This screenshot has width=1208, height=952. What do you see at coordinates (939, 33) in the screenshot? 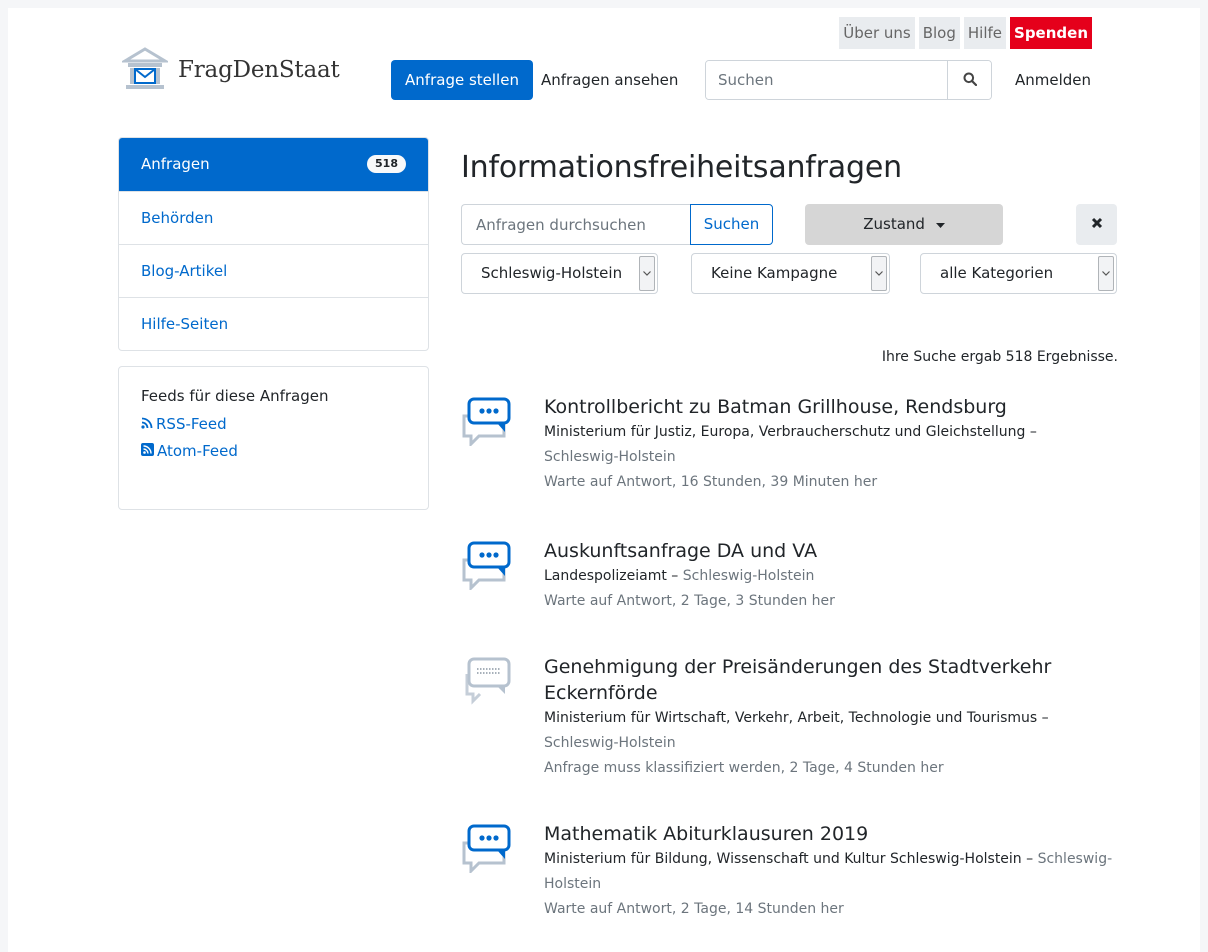
I see `blog-link: Blog` at bounding box center [939, 33].